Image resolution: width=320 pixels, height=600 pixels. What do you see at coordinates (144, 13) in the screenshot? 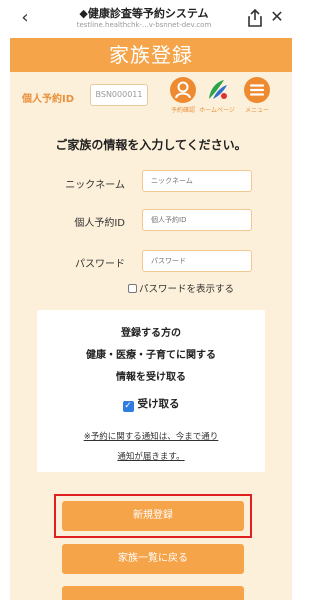
I see `browser-title: ◆健康診査等予約システム` at bounding box center [144, 13].